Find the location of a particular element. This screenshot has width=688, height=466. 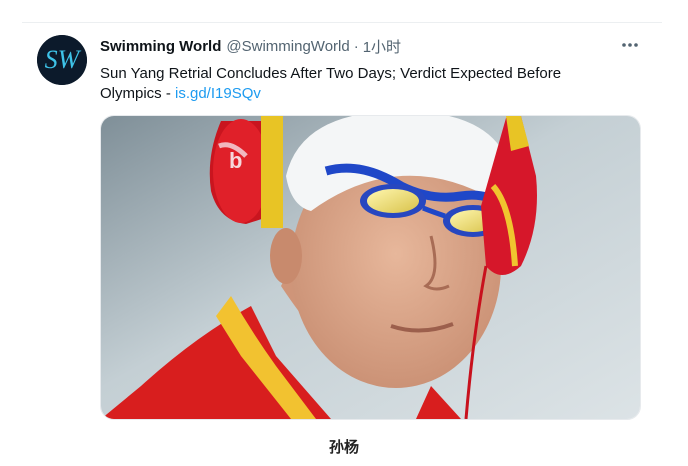

user-handle: @SwimmingWorld is located at coordinates (287, 46).